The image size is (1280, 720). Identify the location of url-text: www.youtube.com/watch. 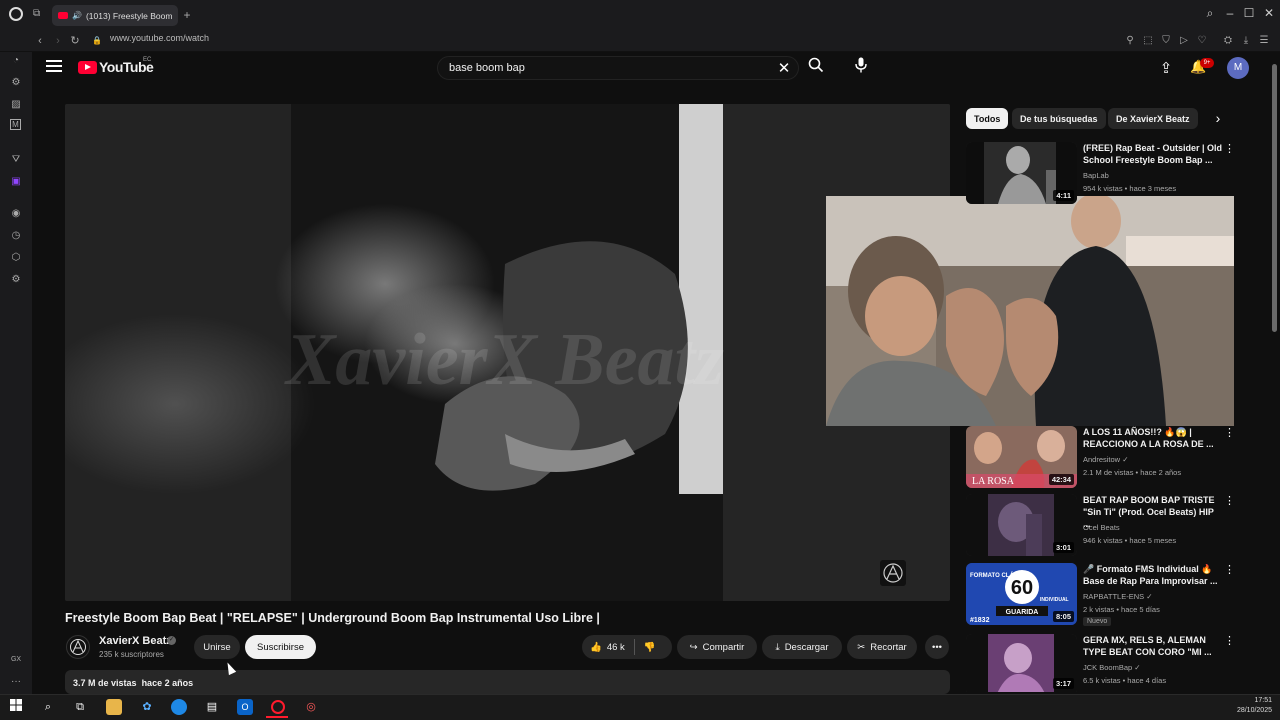
(159, 38).